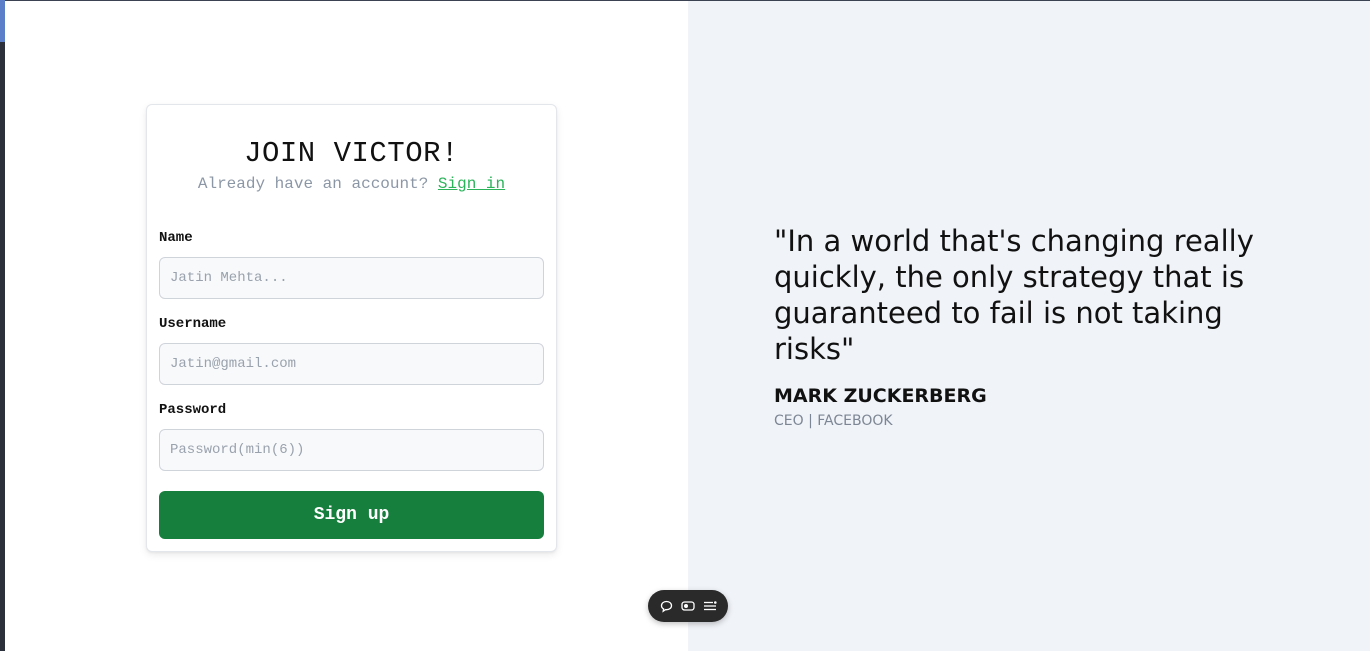 The height and width of the screenshot is (651, 1370). What do you see at coordinates (193, 410) in the screenshot?
I see `password-label: Password` at bounding box center [193, 410].